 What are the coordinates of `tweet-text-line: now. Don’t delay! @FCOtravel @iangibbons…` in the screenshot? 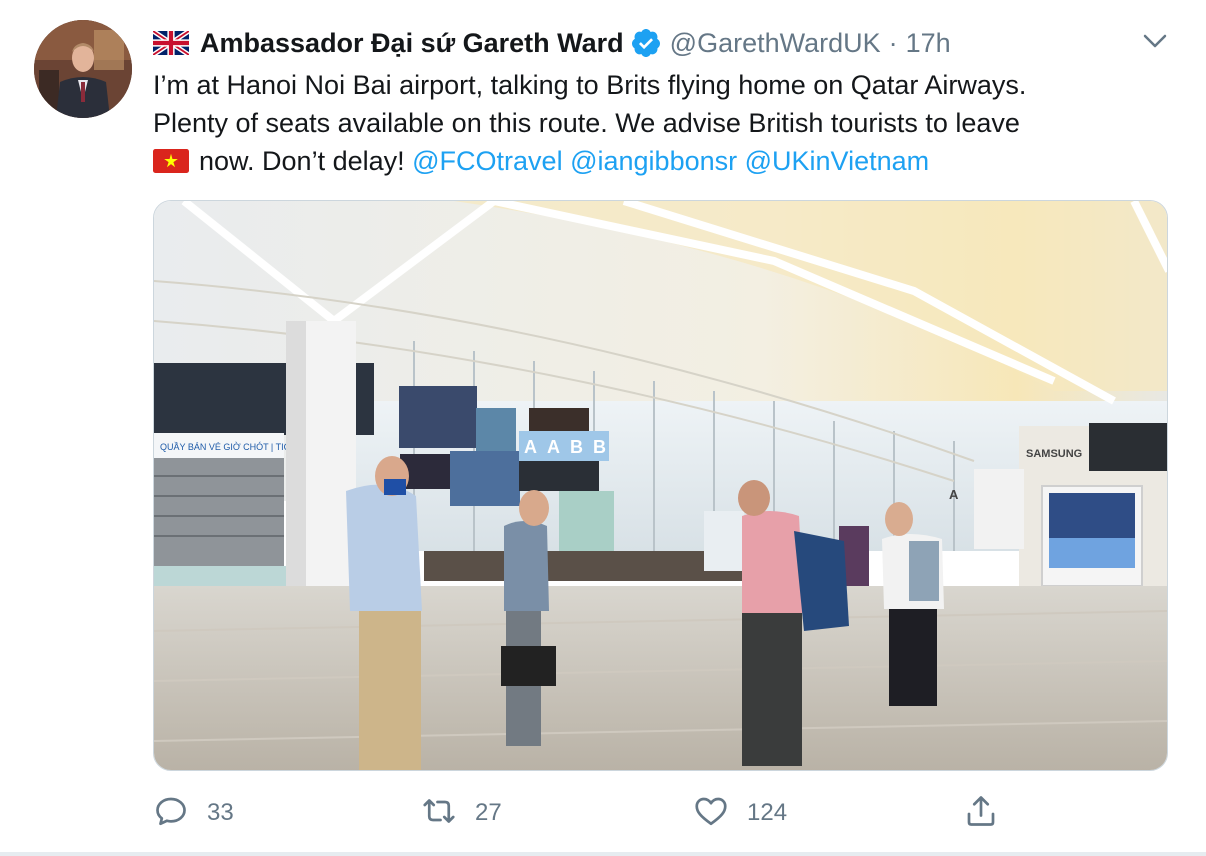 It's located at (663, 161).